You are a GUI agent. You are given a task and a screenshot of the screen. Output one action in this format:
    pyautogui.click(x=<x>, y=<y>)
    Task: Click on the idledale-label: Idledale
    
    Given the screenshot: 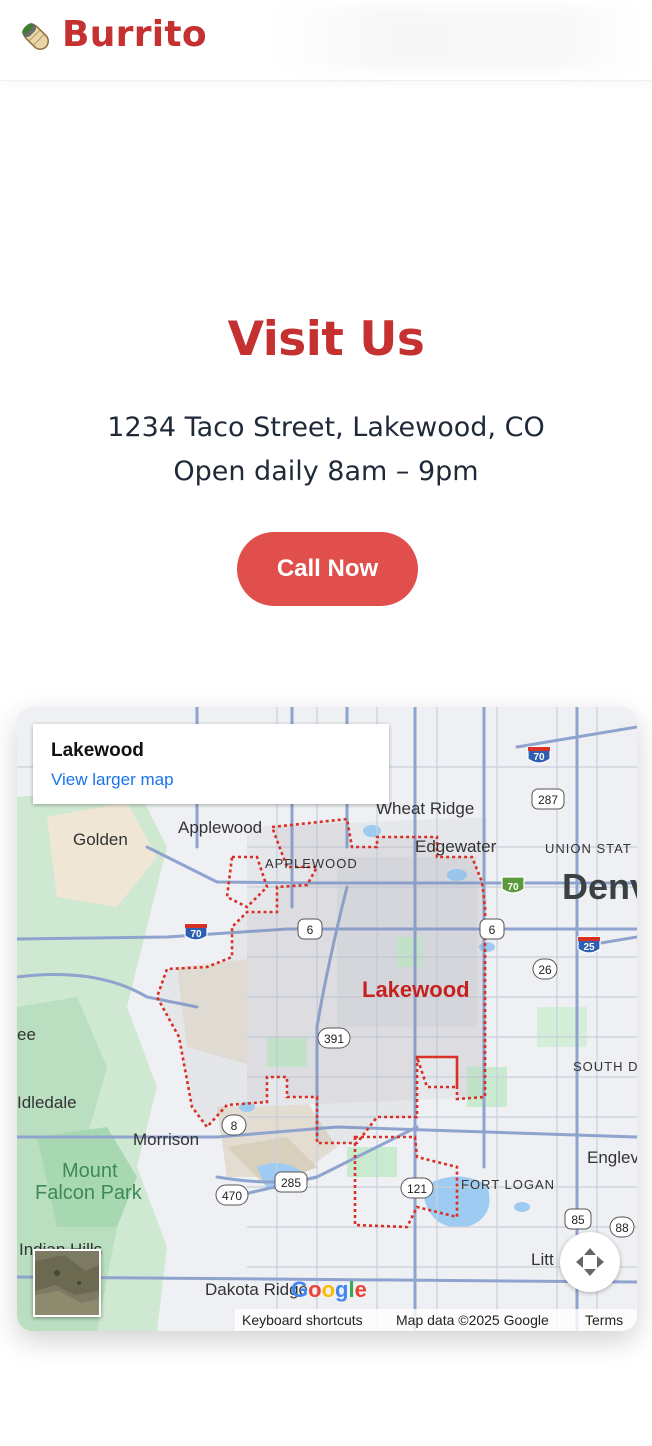 What is the action you would take?
    pyautogui.click(x=47, y=1102)
    